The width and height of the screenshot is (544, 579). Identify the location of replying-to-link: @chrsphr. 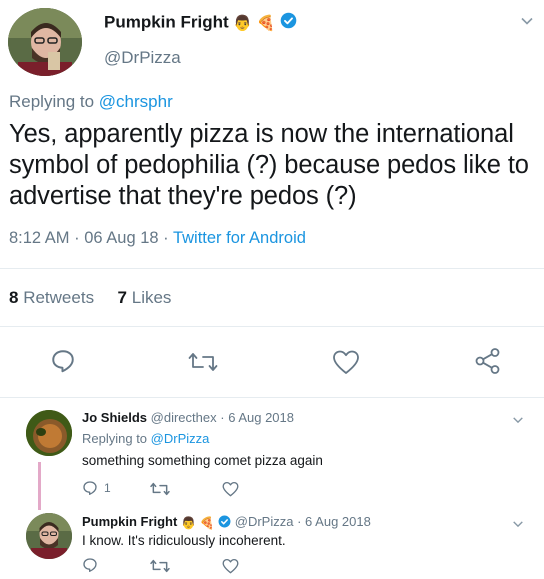
(136, 101).